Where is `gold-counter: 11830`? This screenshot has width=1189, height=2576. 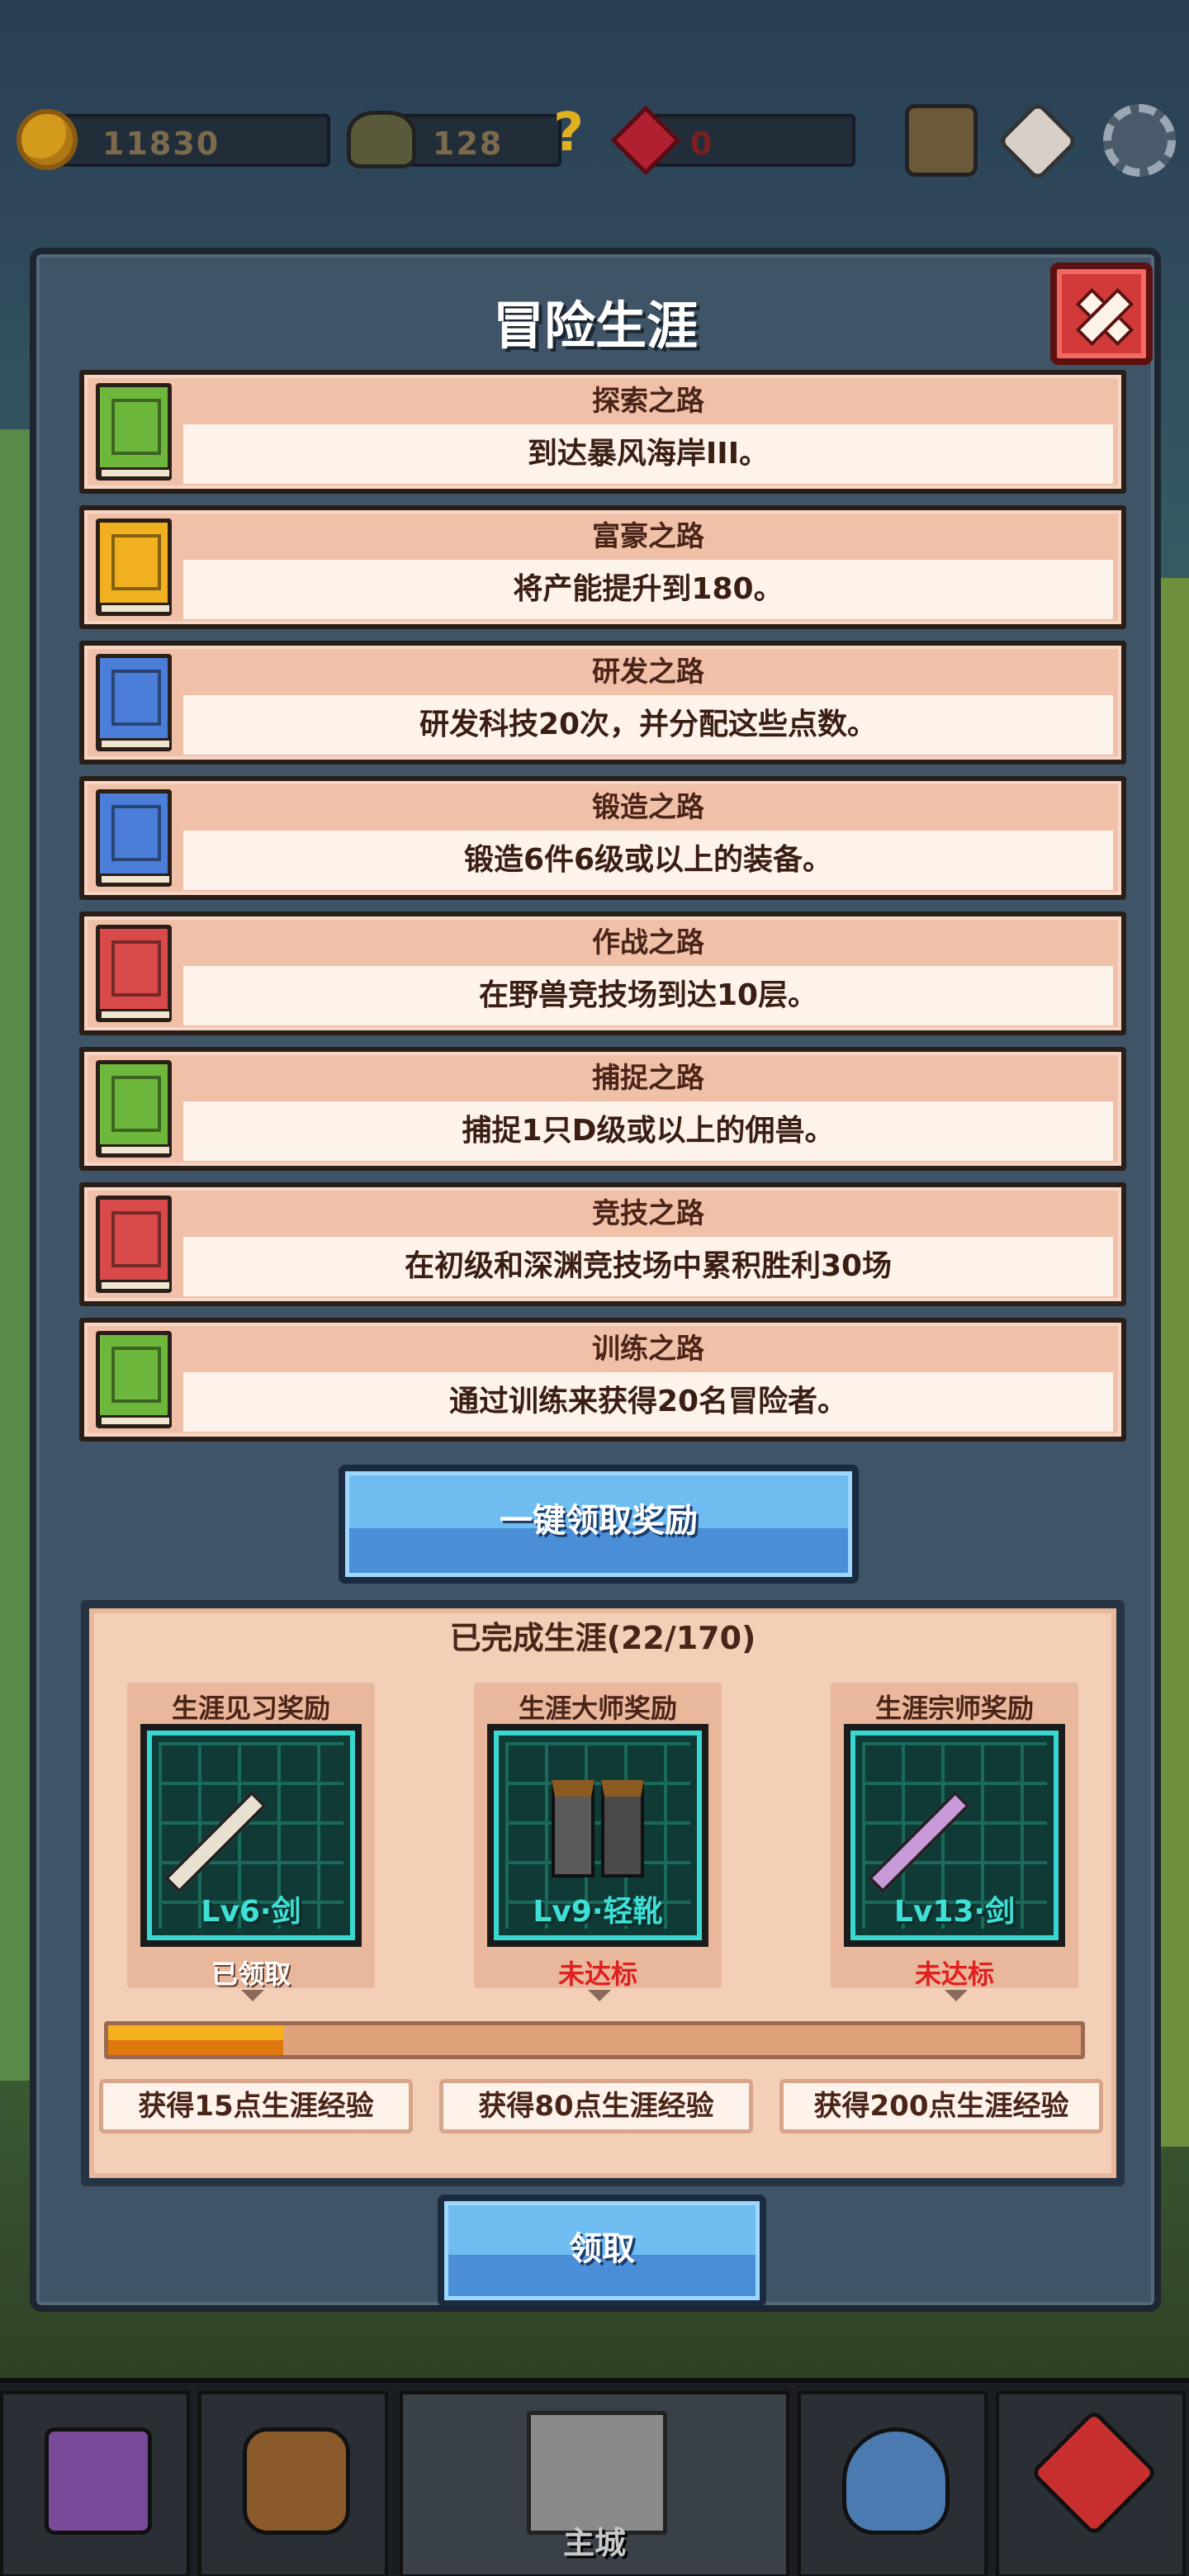
gold-counter: 11830 is located at coordinates (181, 140).